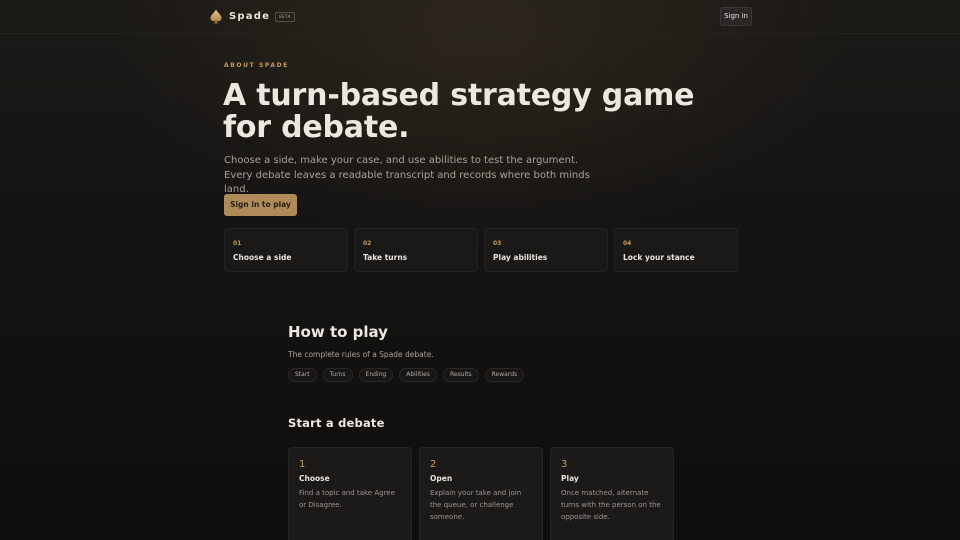 The image size is (960, 540). Describe the element at coordinates (433, 464) in the screenshot. I see `card-number: 2` at that location.